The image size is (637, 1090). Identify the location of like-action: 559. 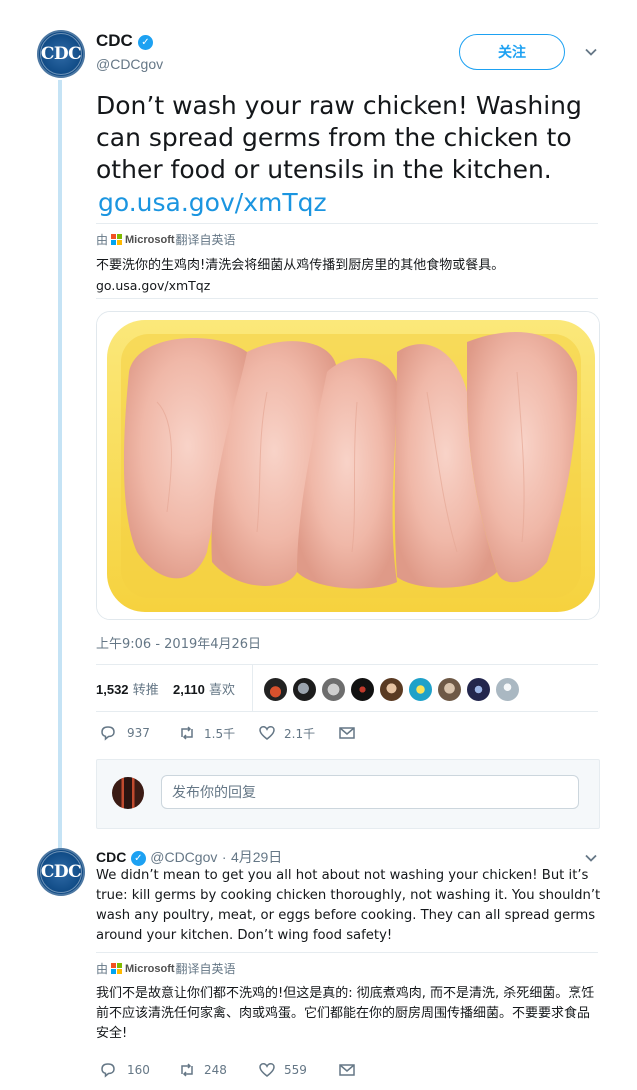
(282, 1070).